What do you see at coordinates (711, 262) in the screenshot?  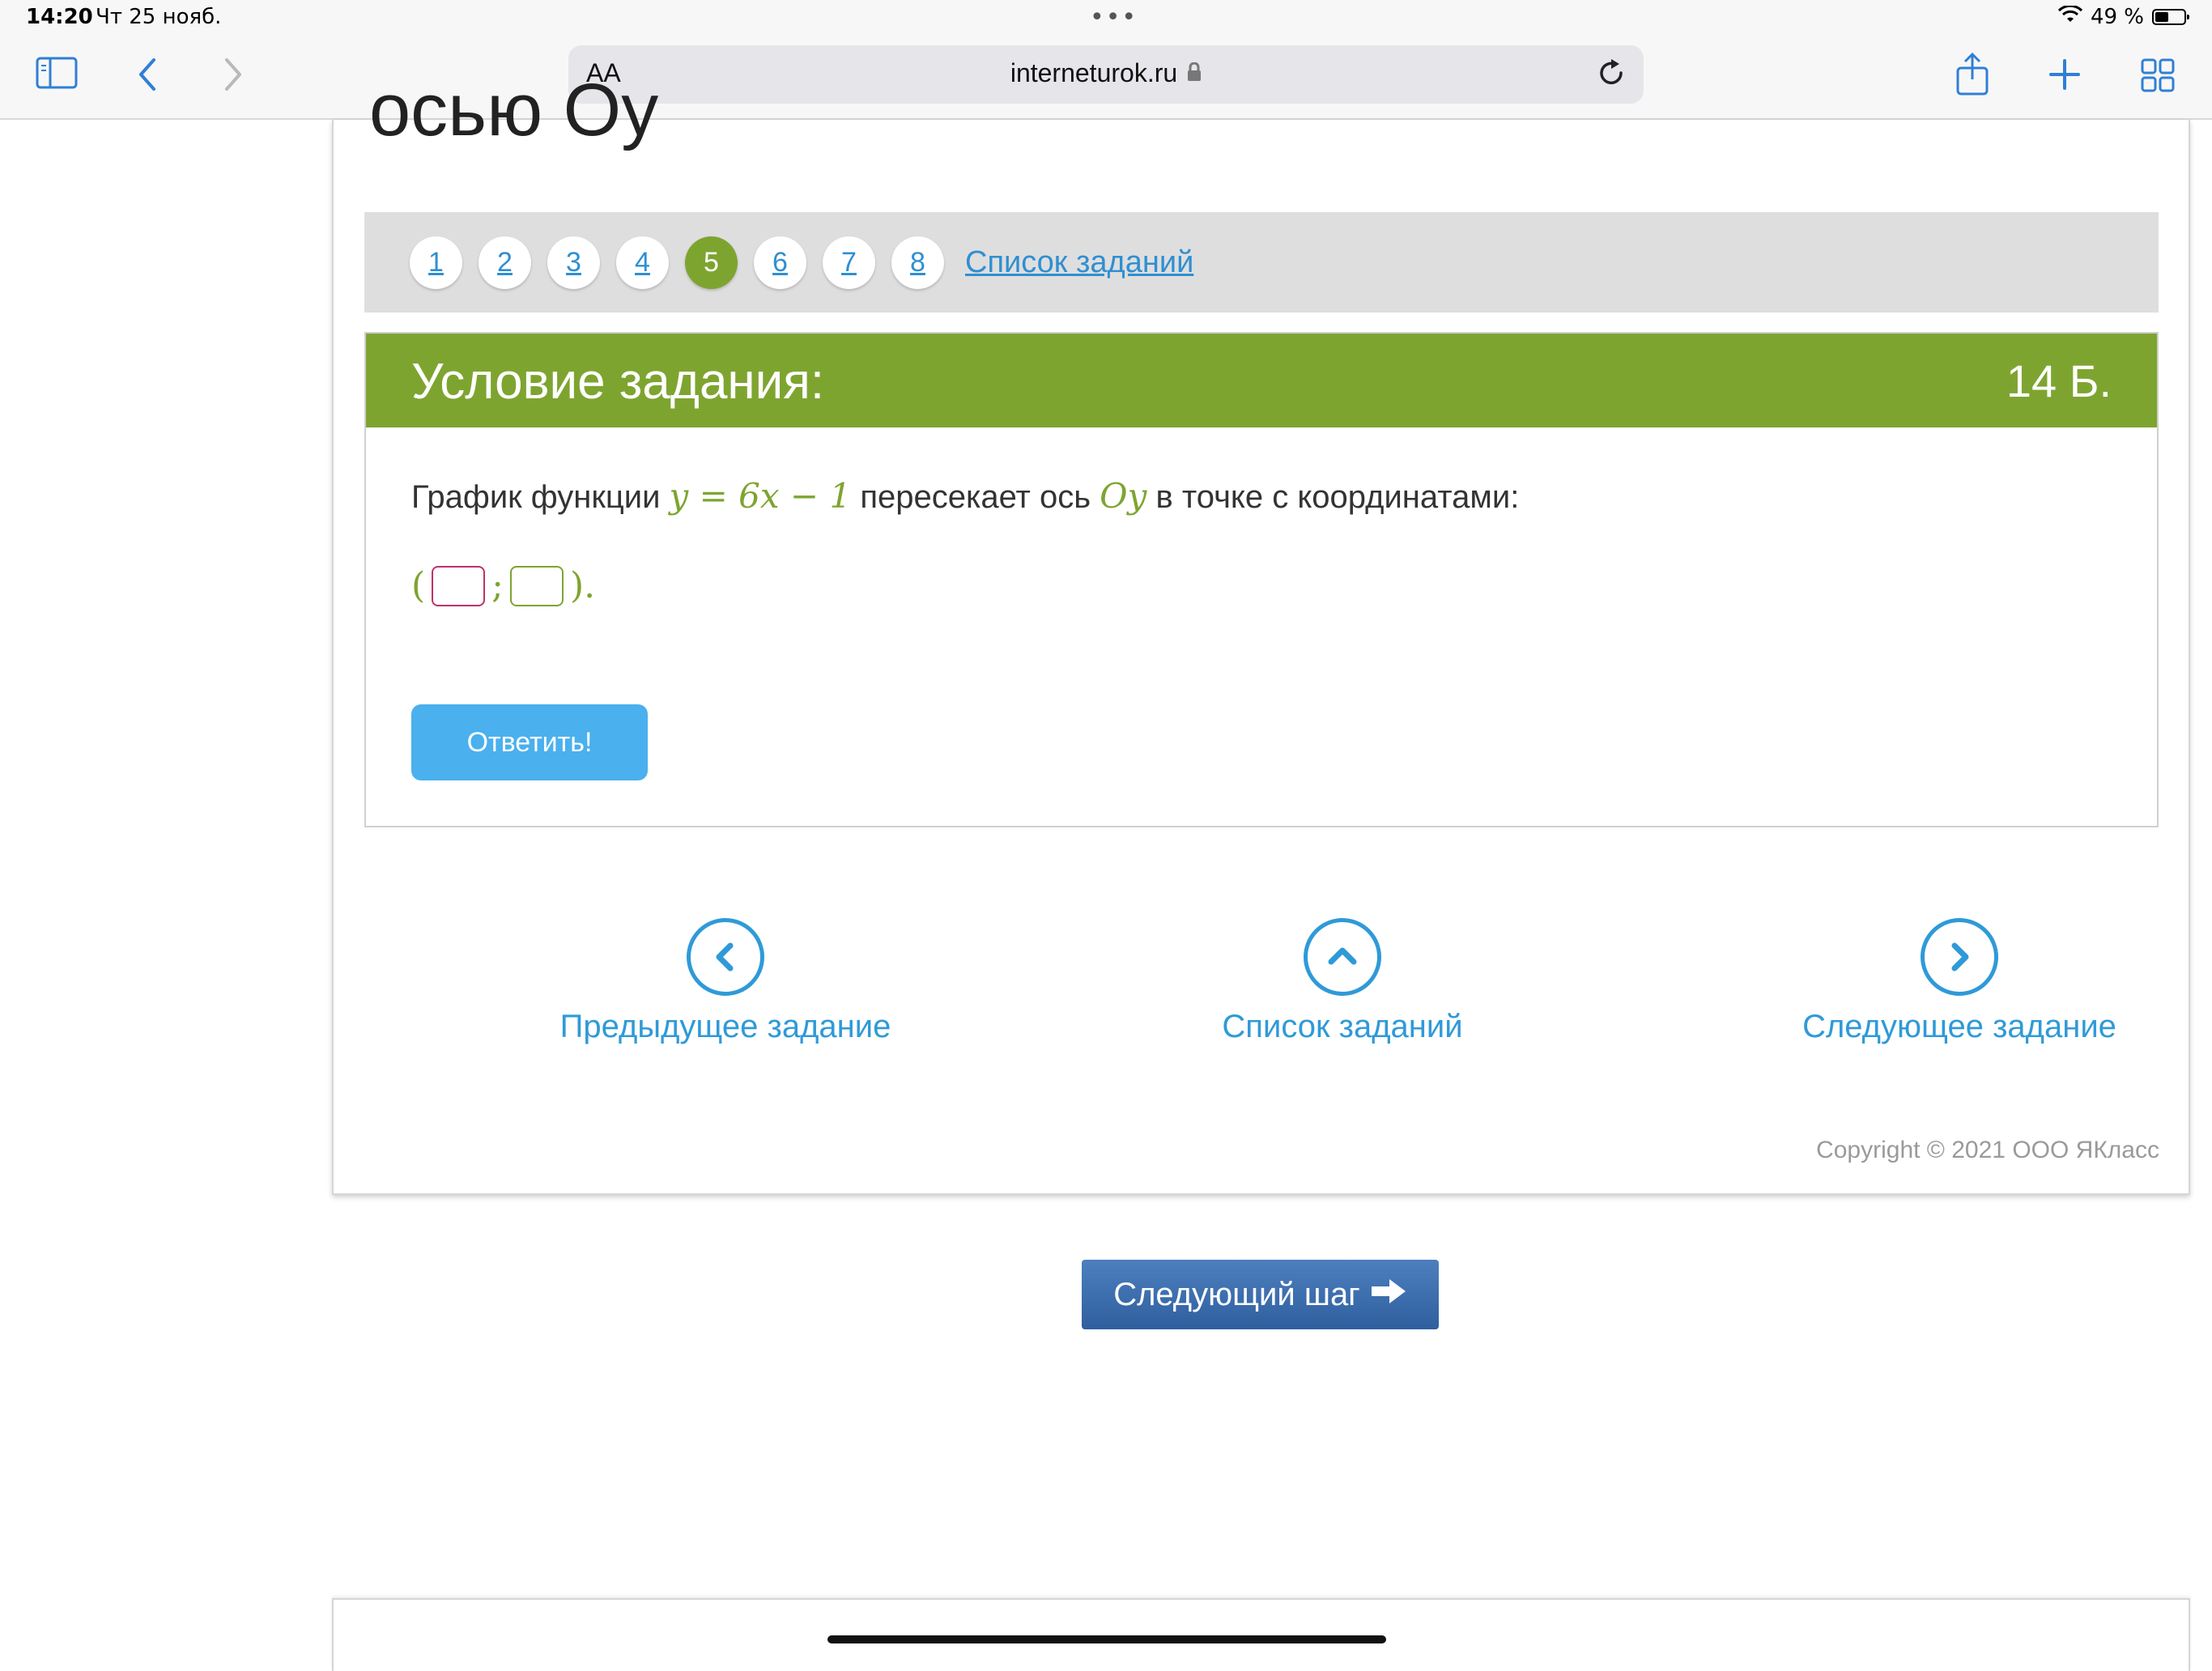 I see `page-button-5-active: 5` at bounding box center [711, 262].